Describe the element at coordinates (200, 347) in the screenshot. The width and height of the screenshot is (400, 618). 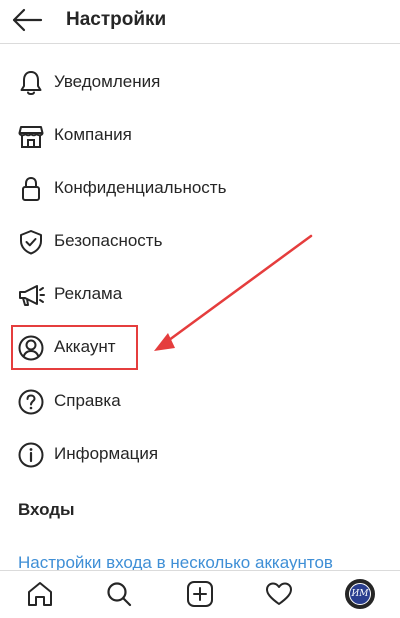
I see `menu-item-account: Аккаунт` at that location.